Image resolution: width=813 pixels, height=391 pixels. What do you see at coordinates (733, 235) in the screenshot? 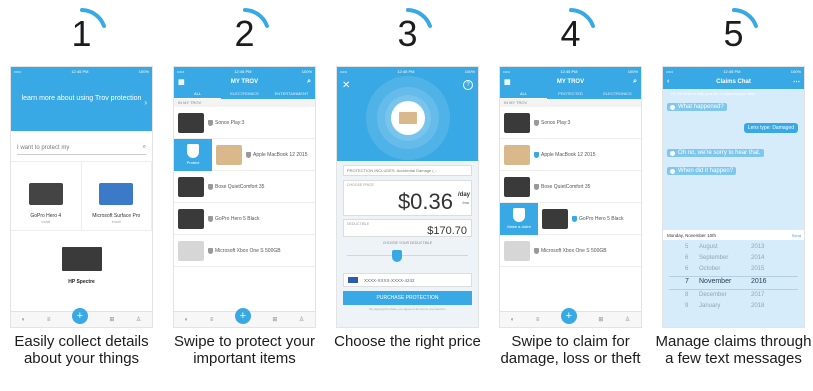
I see `date-input: Monday, November 10th Send` at bounding box center [733, 235].